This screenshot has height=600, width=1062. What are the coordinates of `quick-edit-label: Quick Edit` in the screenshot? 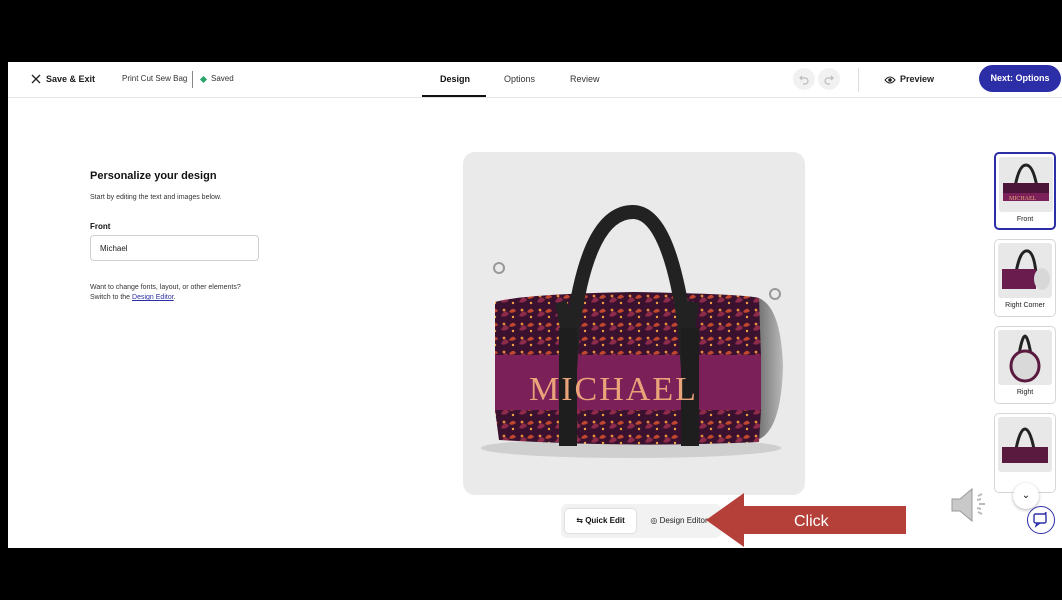 It's located at (605, 520).